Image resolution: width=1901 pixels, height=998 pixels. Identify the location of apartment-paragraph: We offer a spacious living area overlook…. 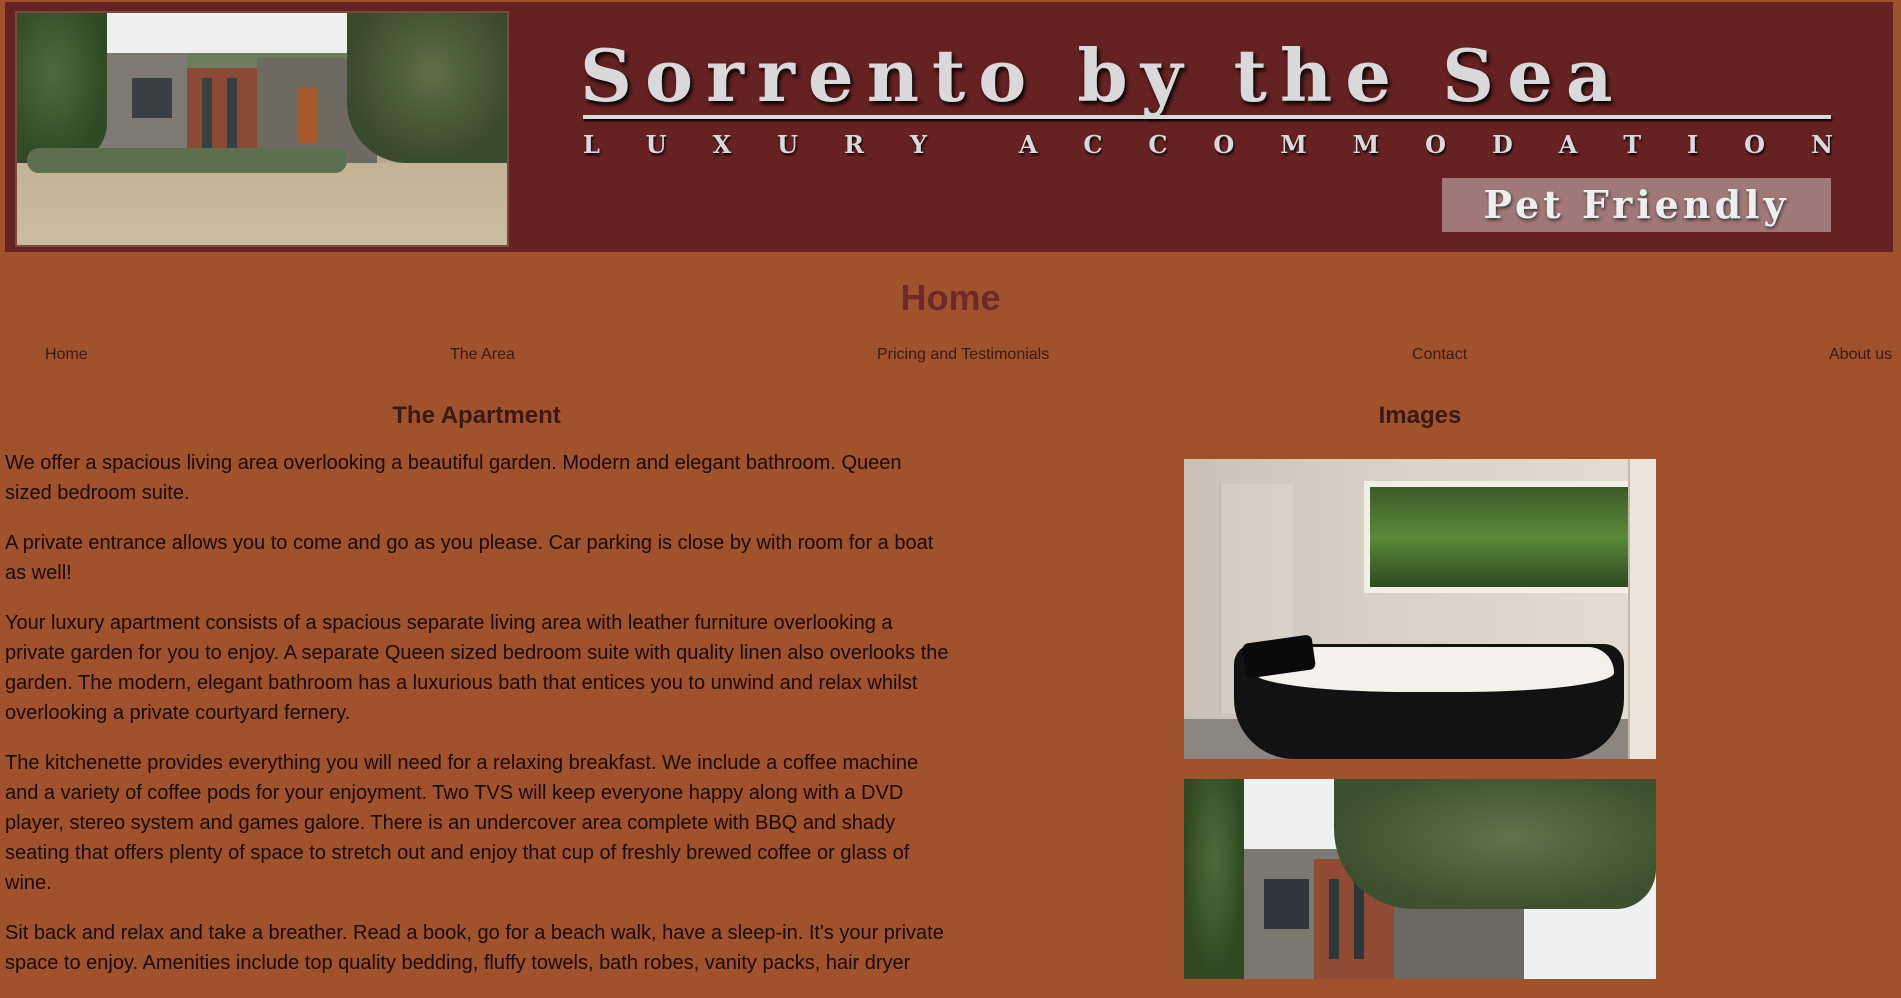
(453, 478).